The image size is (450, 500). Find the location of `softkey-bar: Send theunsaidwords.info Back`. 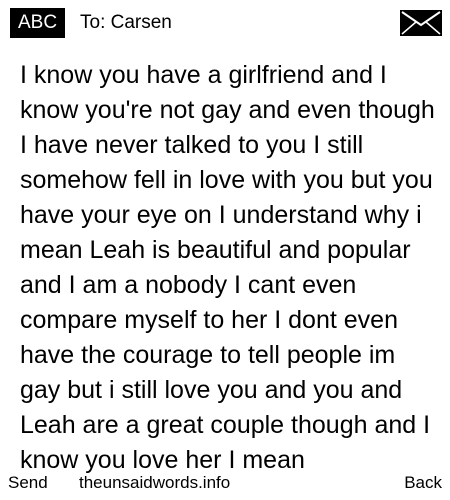

softkey-bar: Send theunsaidwords.info Back is located at coordinates (225, 486).